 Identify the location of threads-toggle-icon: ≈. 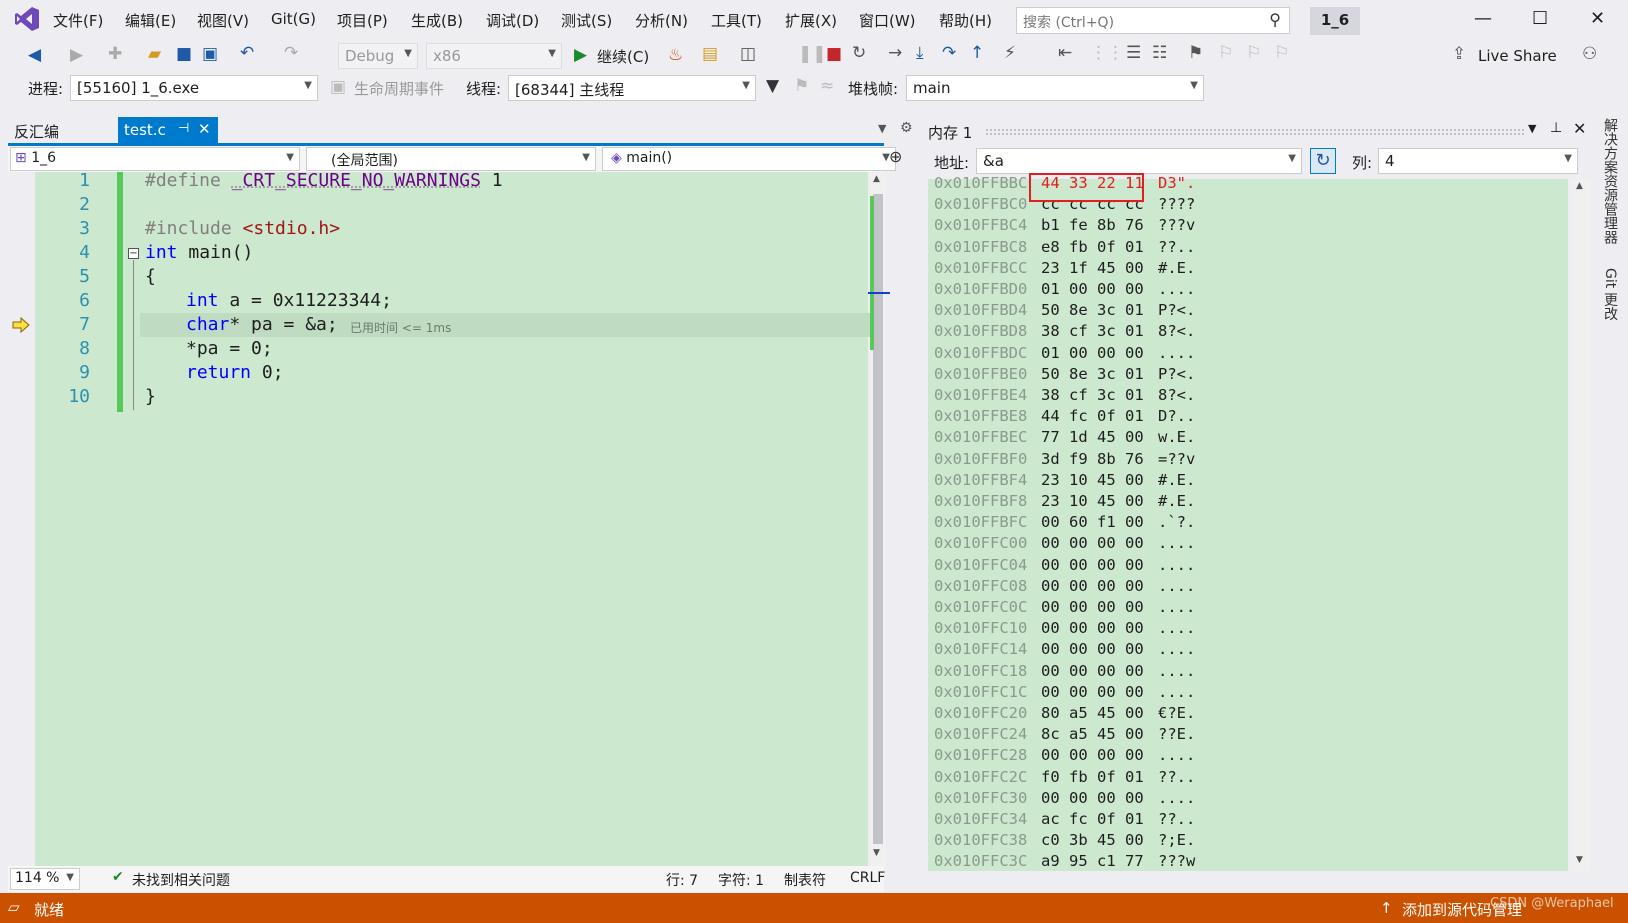
(827, 86).